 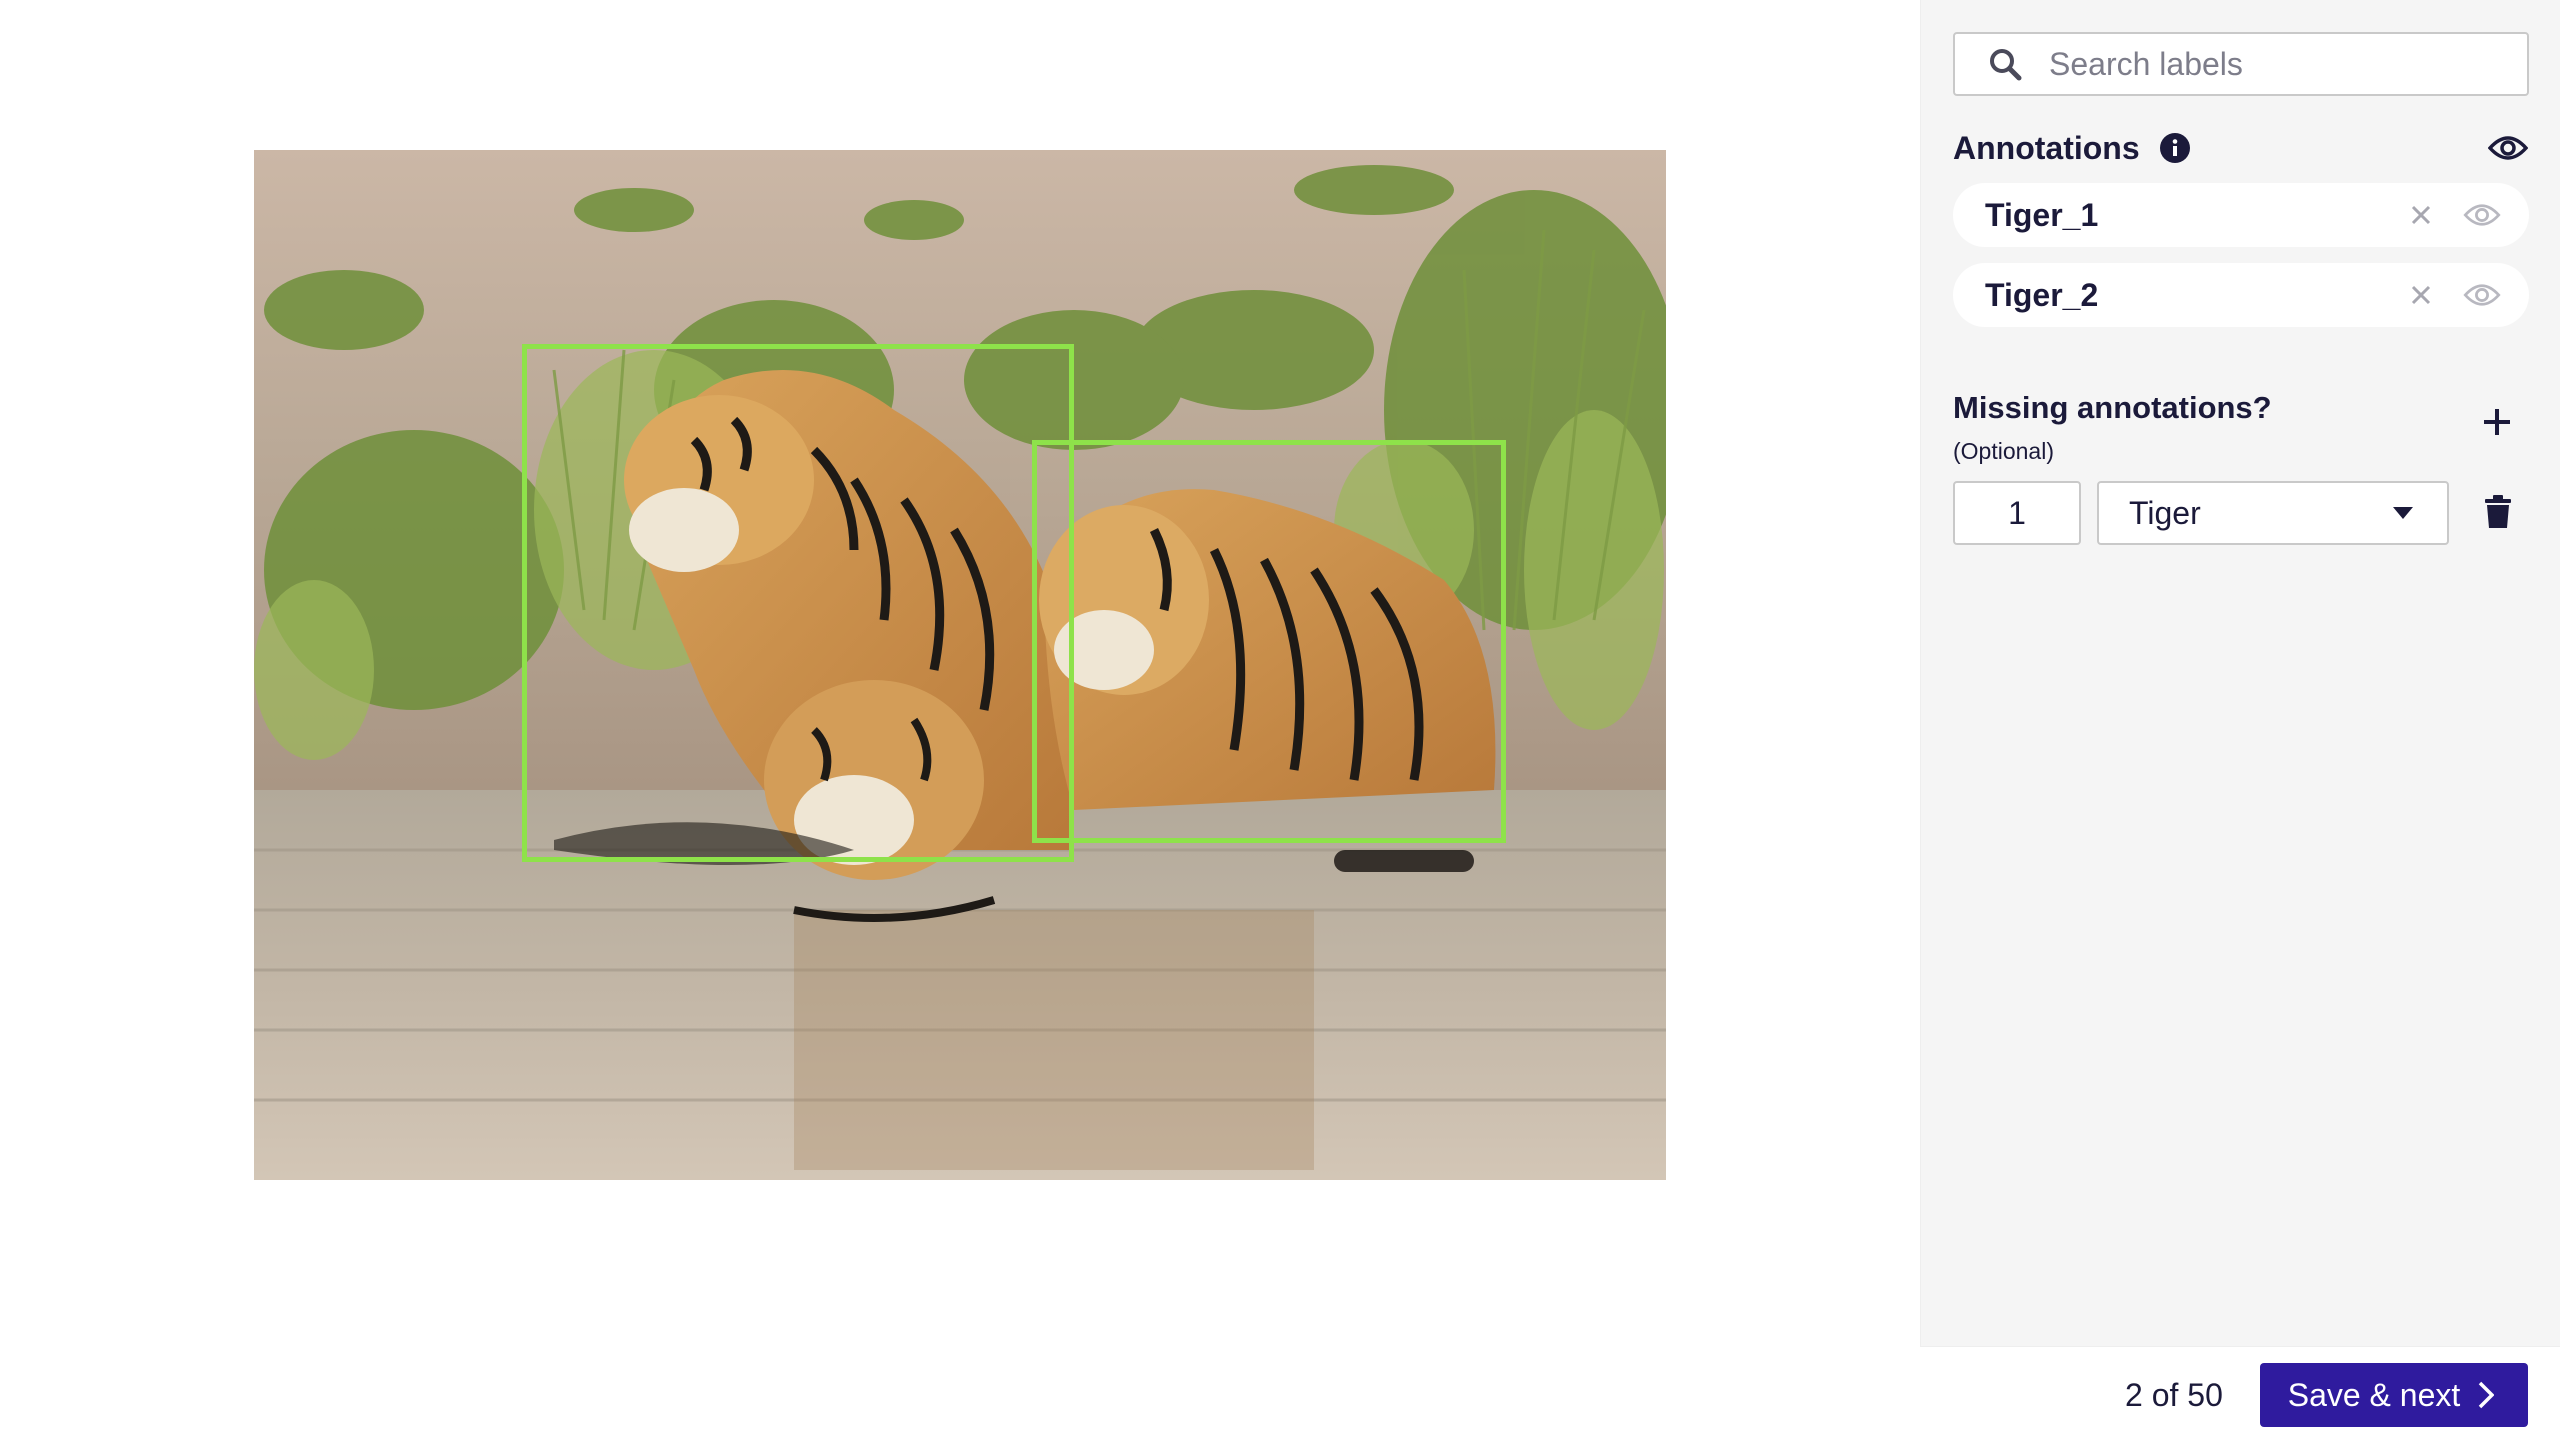 What do you see at coordinates (2017, 513) in the screenshot?
I see `missing-count-input` at bounding box center [2017, 513].